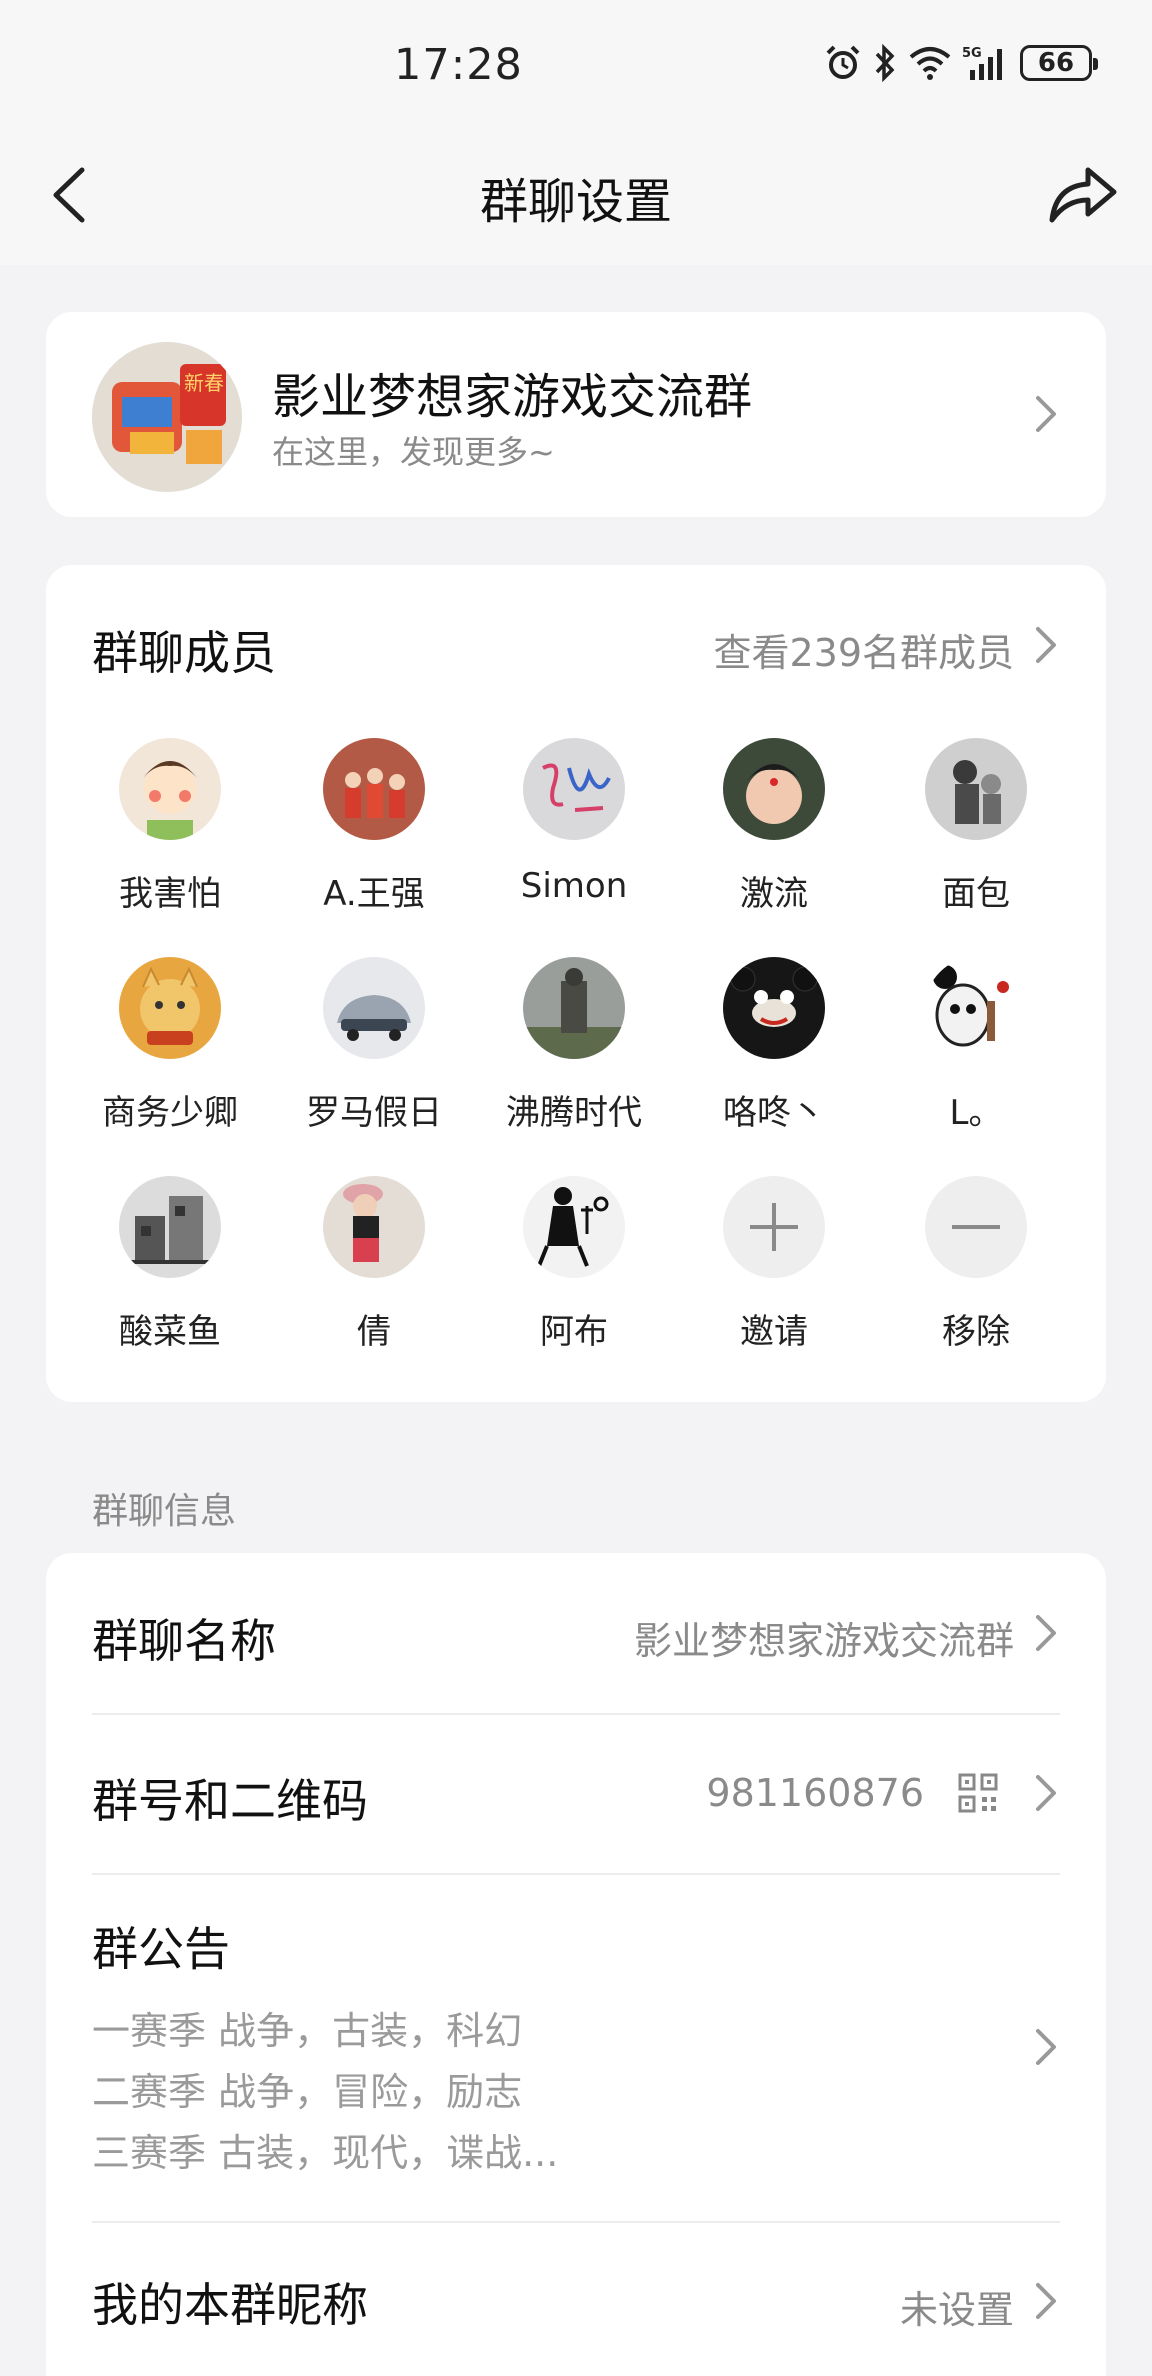  I want to click on member-item: Simon, so click(574, 822).